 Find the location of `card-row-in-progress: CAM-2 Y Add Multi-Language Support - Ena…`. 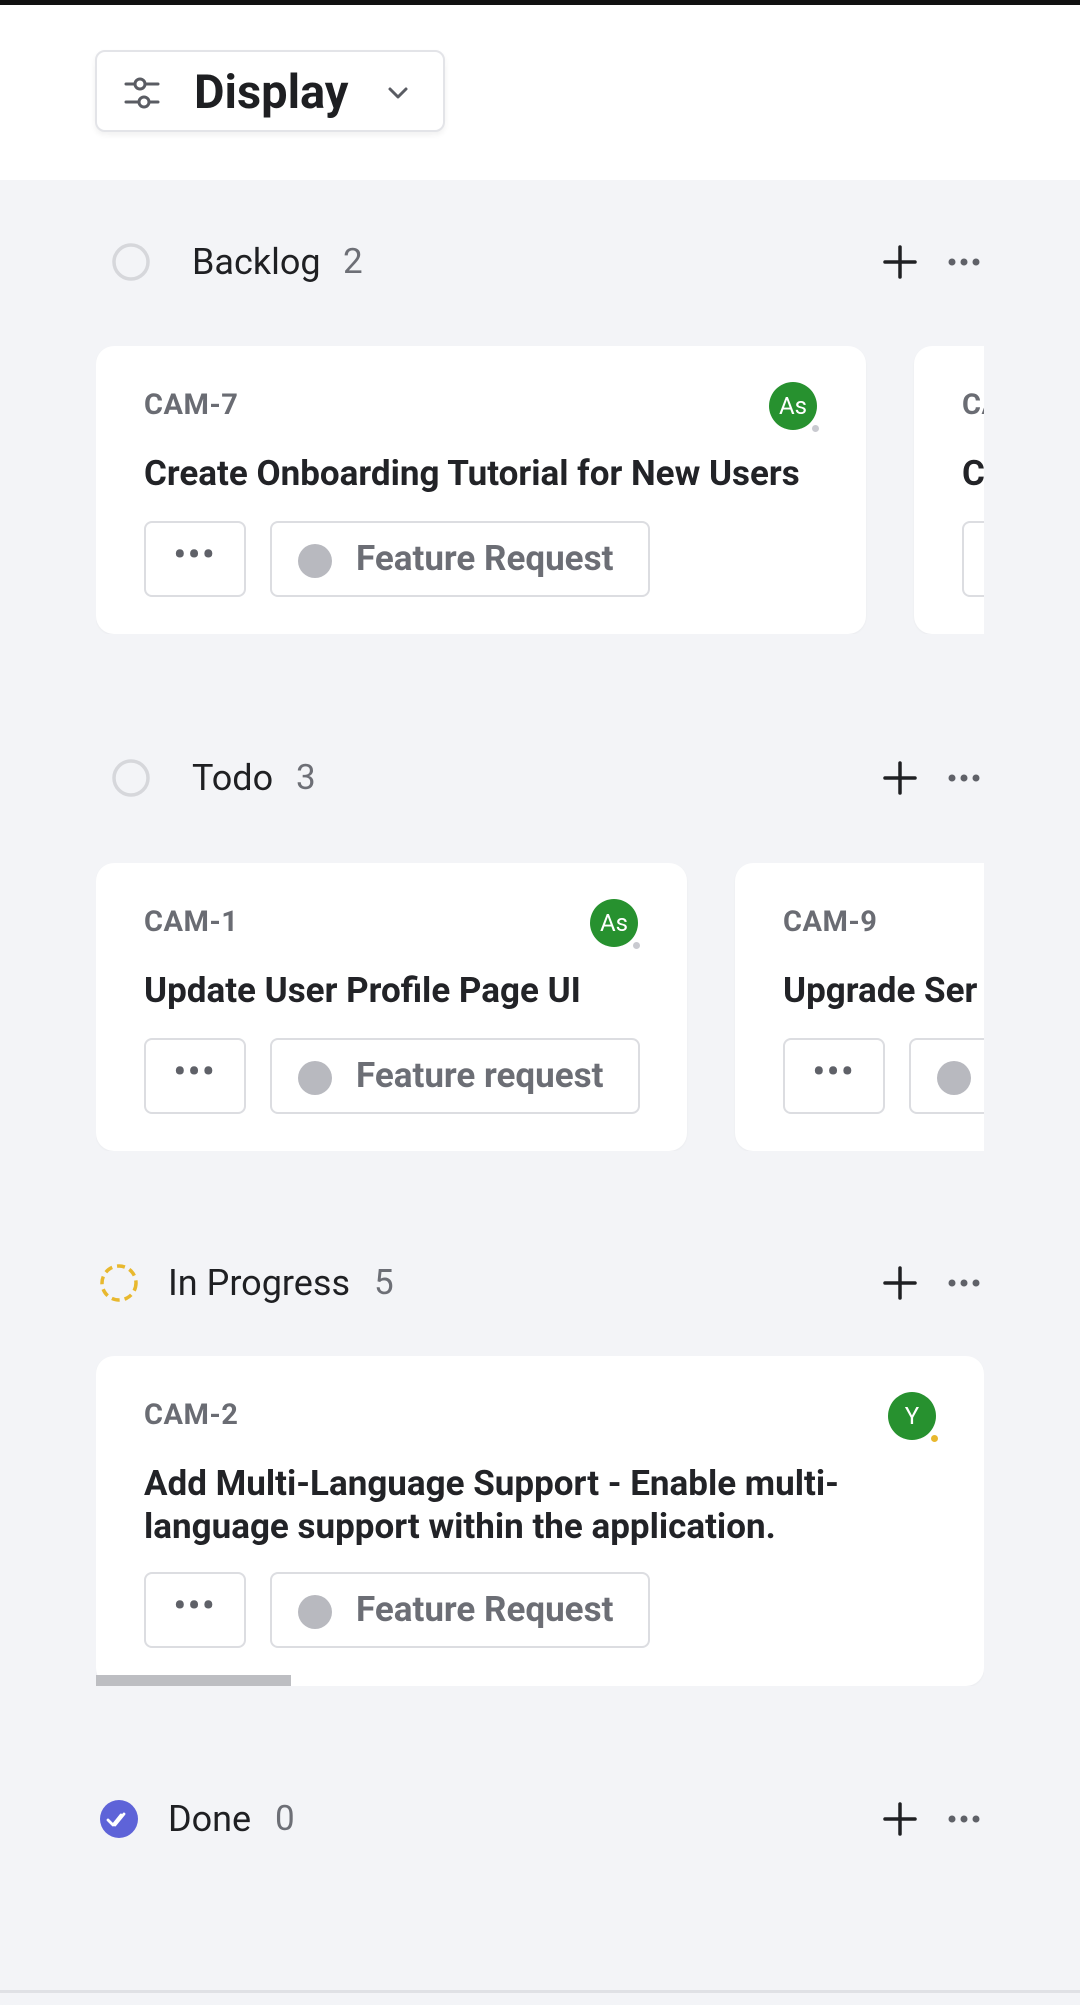

card-row-in-progress: CAM-2 Y Add Multi-Language Support - Ena… is located at coordinates (540, 1521).